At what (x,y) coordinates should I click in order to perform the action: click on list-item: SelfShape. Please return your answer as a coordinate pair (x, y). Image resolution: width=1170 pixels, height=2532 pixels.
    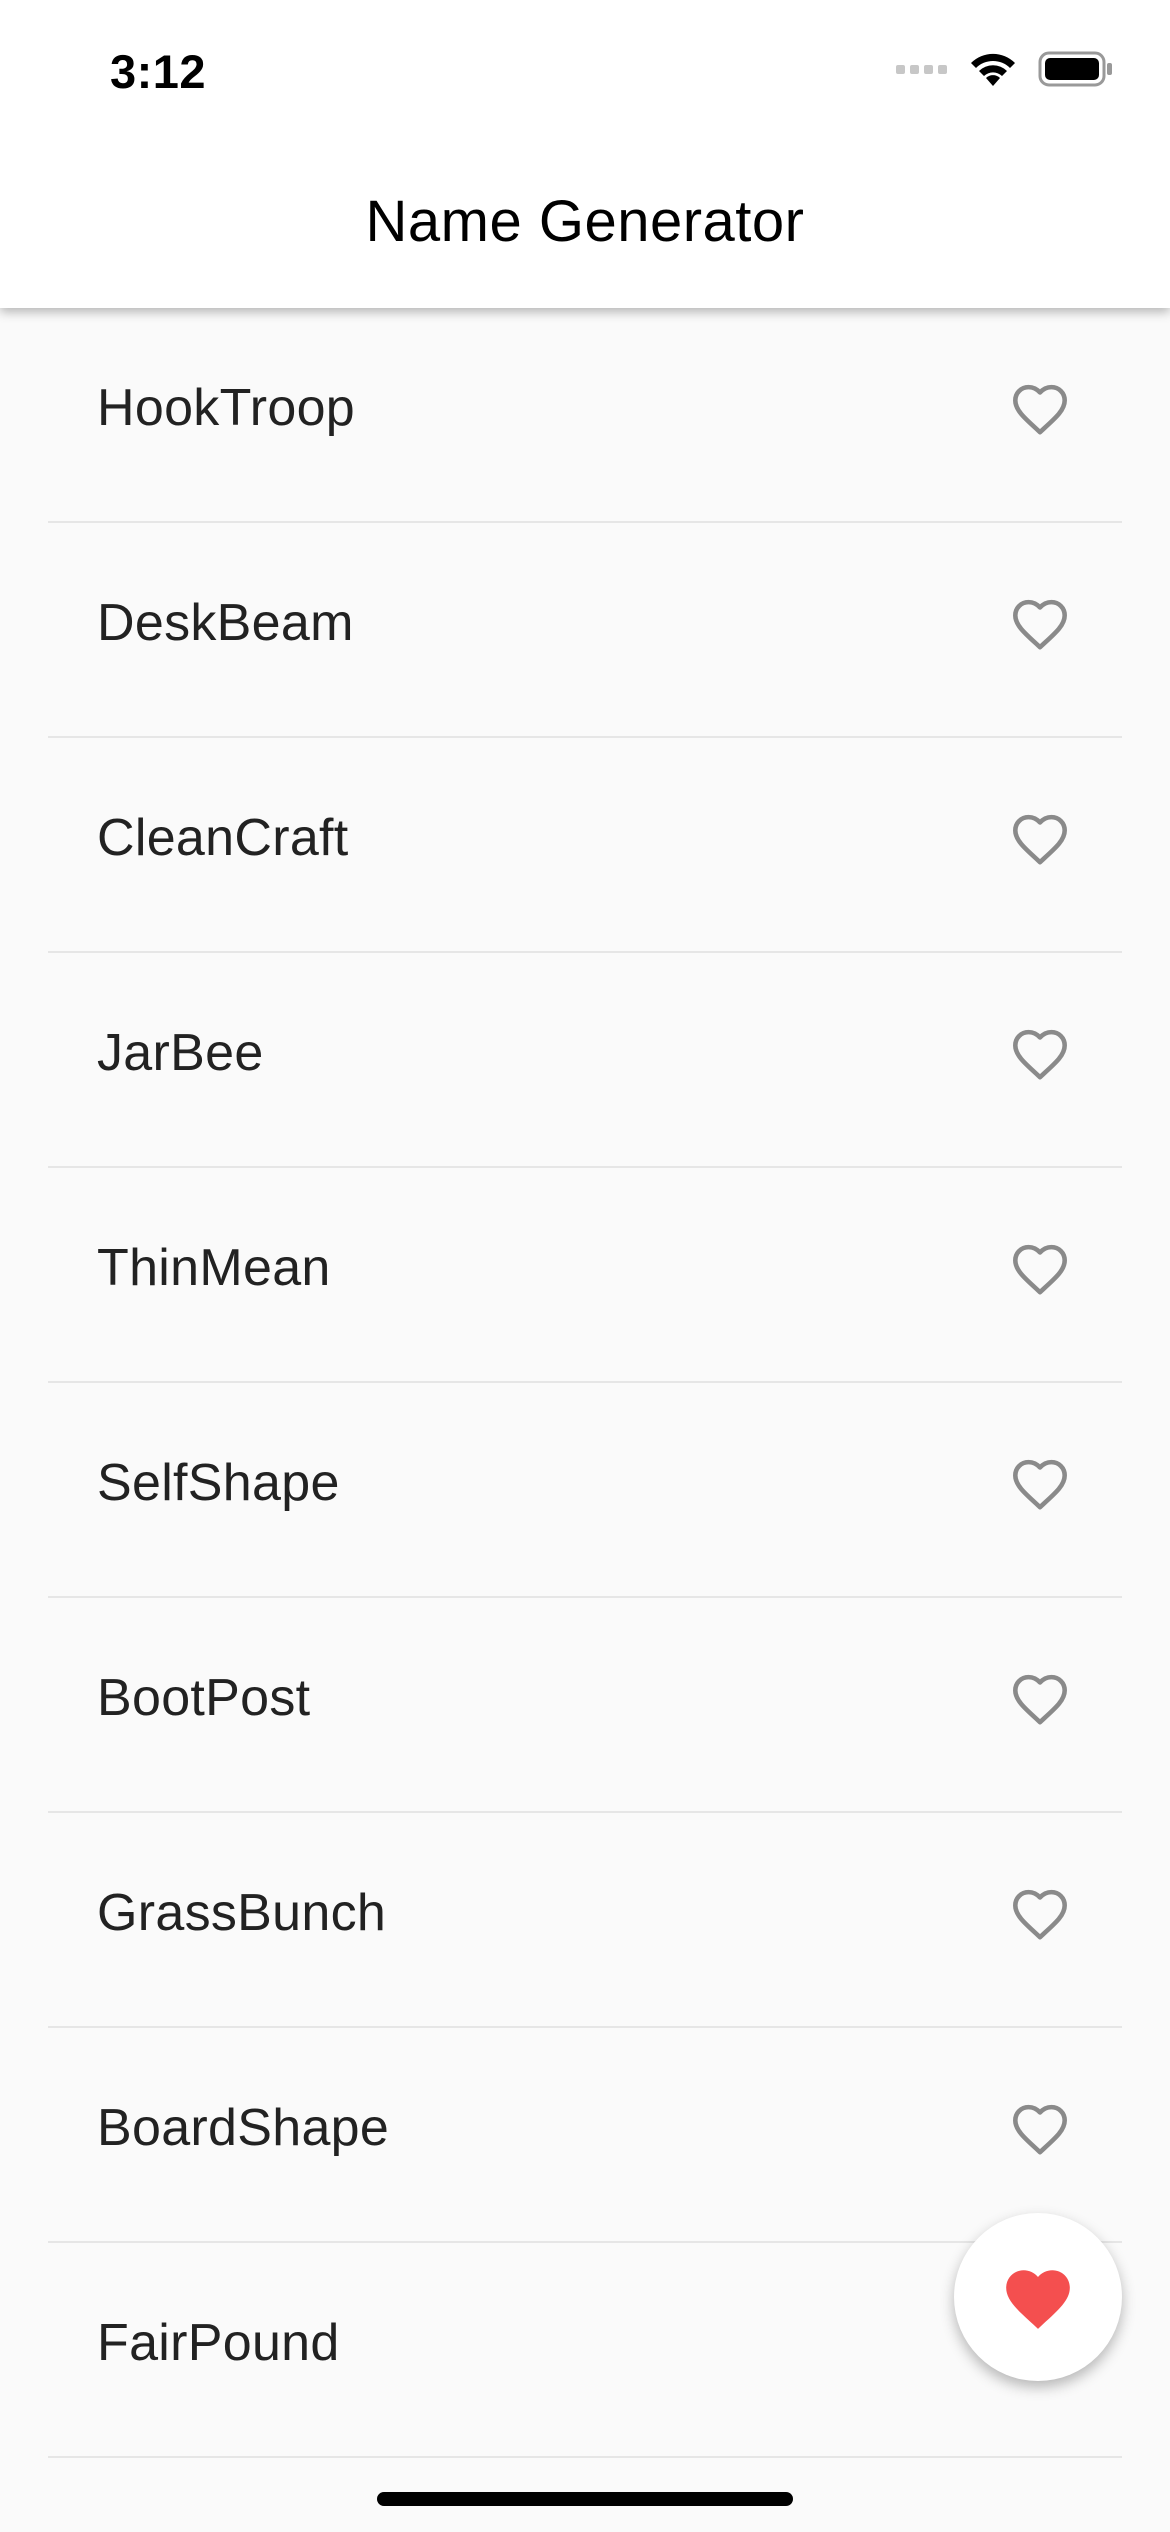
    Looking at the image, I should click on (585, 1490).